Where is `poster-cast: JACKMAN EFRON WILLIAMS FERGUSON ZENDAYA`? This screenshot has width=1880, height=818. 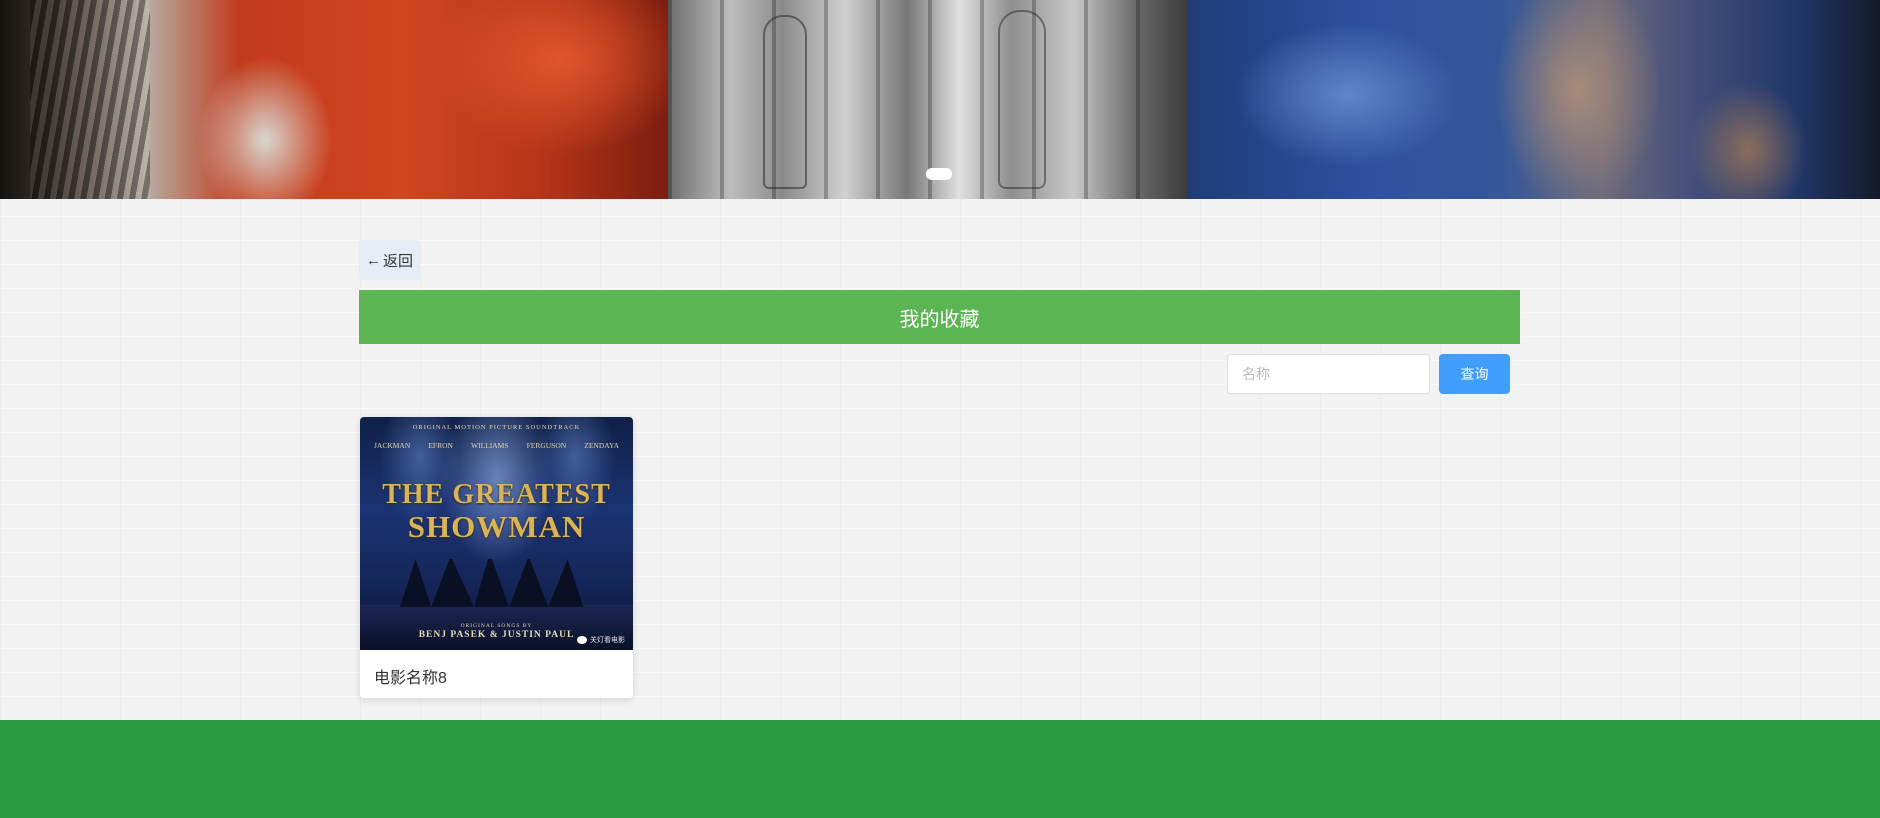 poster-cast: JACKMAN EFRON WILLIAMS FERGUSON ZENDAYA is located at coordinates (496, 445).